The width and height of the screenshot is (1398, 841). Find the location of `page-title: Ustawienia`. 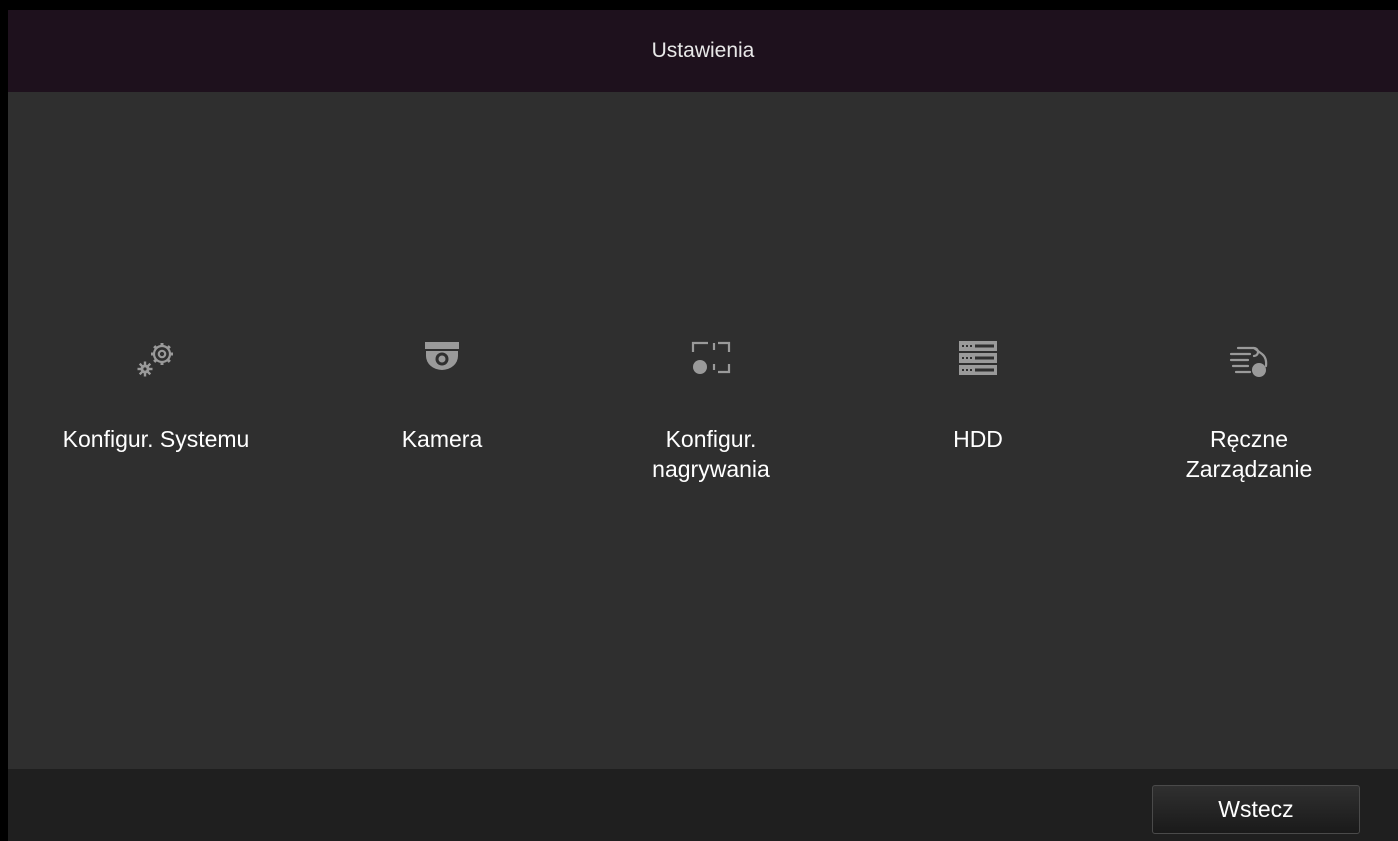

page-title: Ustawienia is located at coordinates (703, 50).